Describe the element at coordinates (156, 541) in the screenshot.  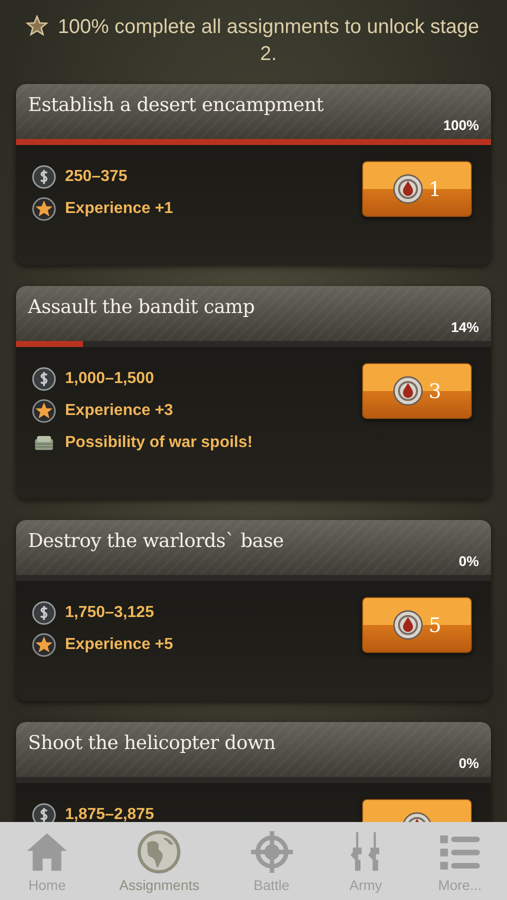
I see `assignment-title: Destroy the warlords` base` at that location.